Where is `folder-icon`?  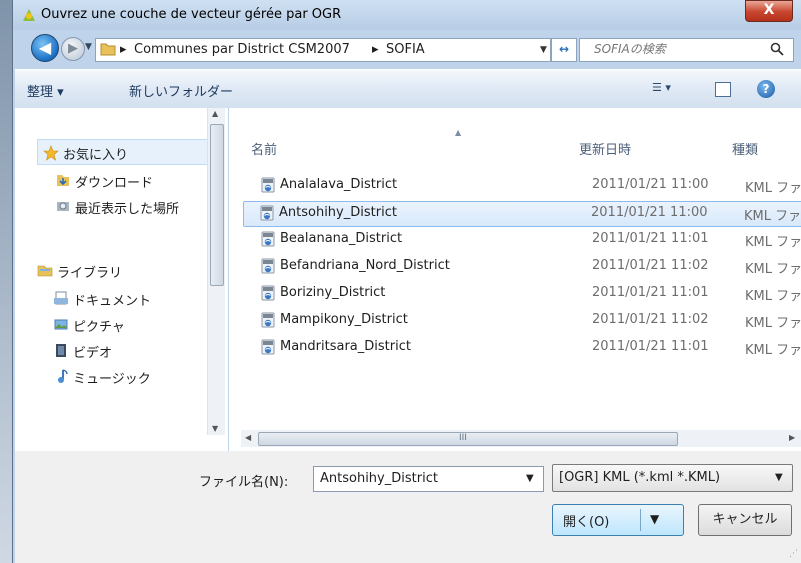
folder-icon is located at coordinates (108, 49).